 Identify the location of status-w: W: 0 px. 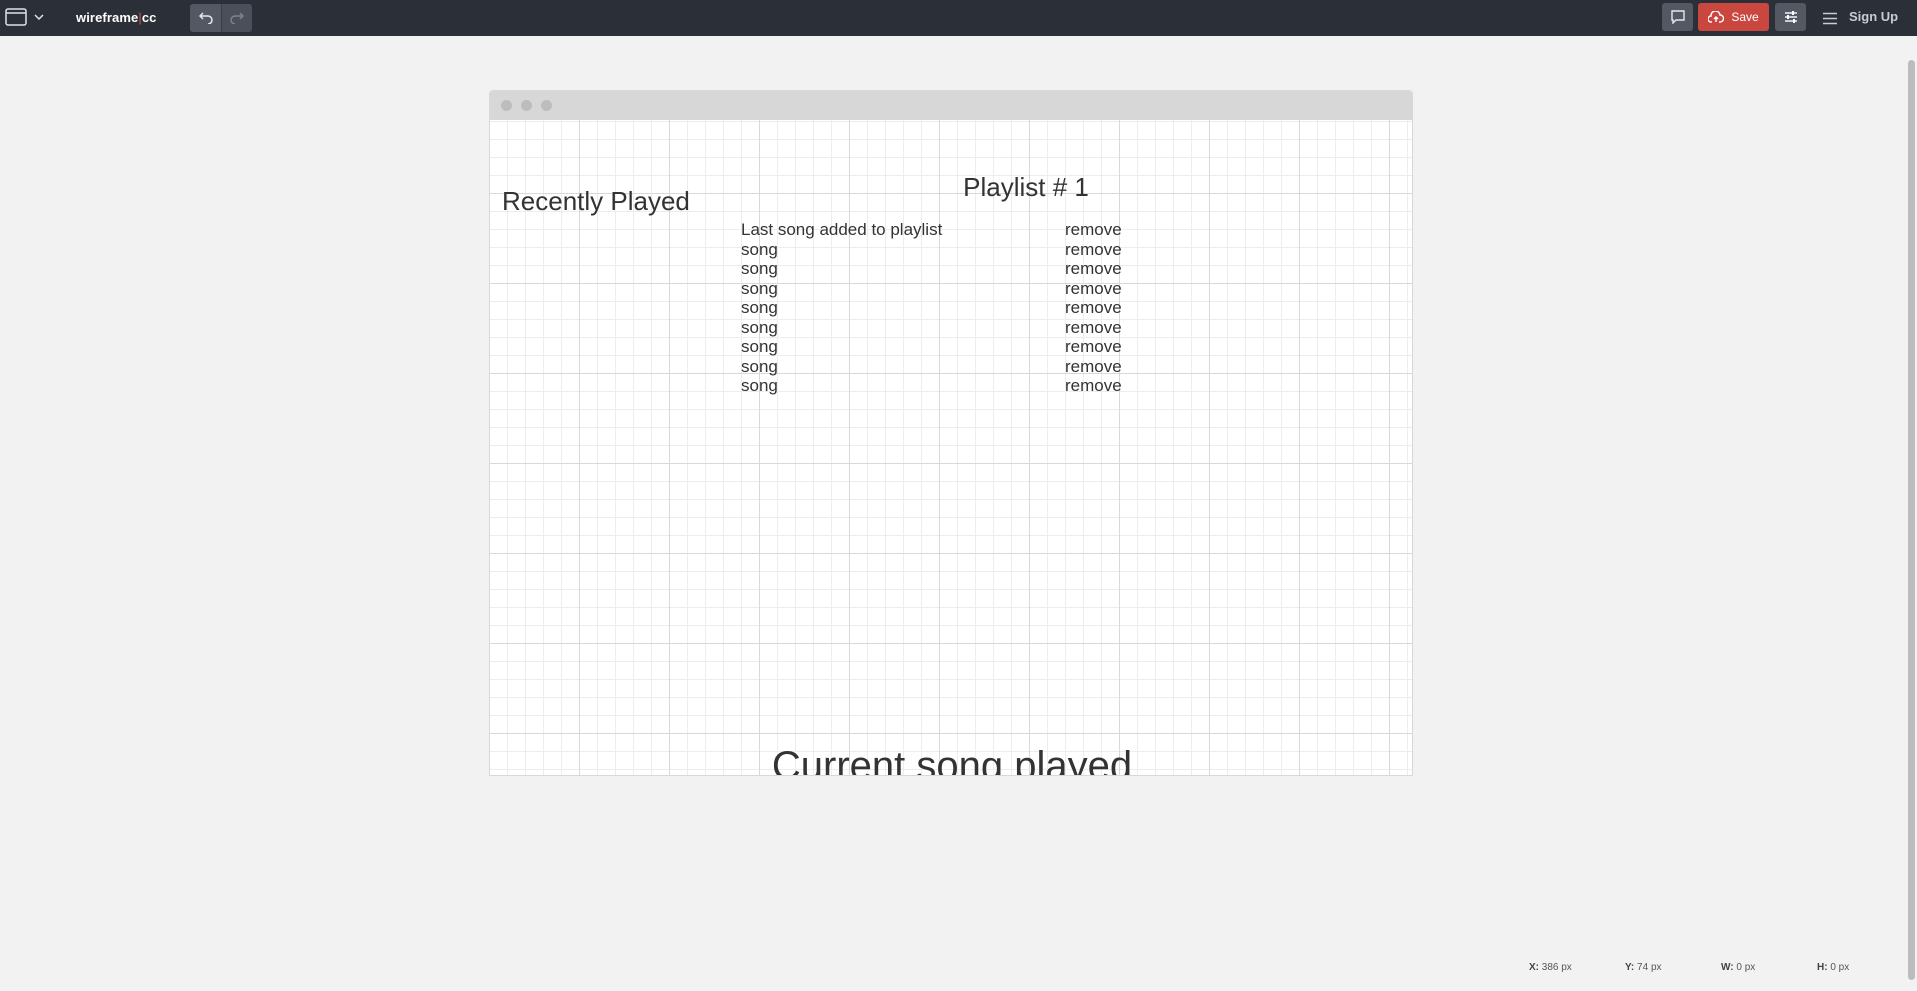
(1738, 968).